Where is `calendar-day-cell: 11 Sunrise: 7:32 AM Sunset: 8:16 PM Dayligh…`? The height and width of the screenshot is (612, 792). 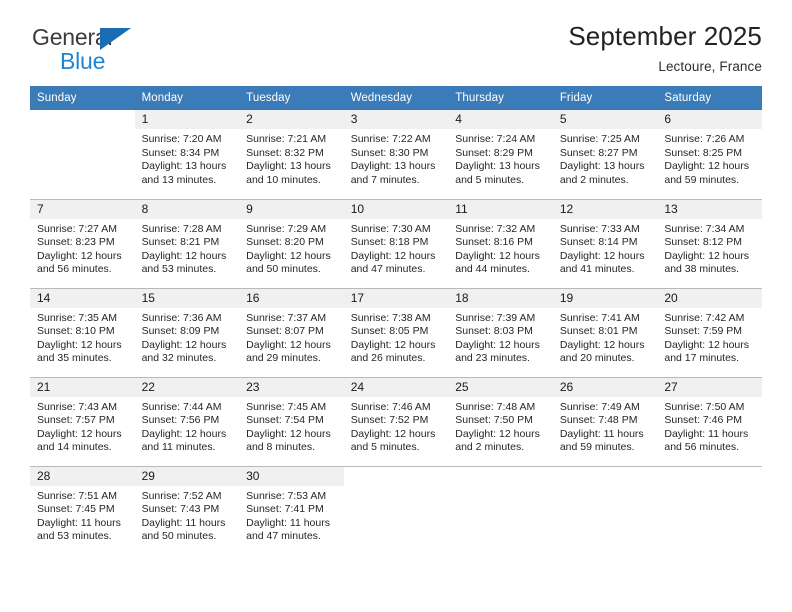
calendar-day-cell: 11 Sunrise: 7:32 AM Sunset: 8:16 PM Dayligh… is located at coordinates (500, 243).